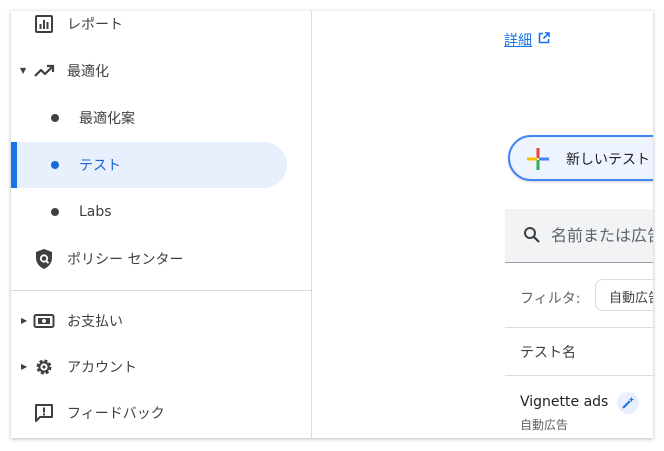  I want to click on sidebar-item-account: ▶ アカウント, so click(161, 367).